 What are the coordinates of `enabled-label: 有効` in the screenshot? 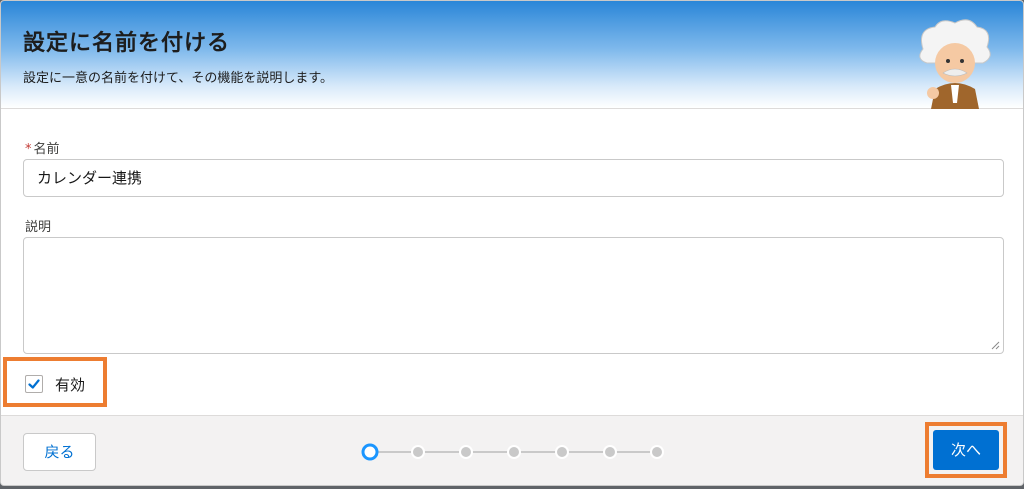 It's located at (70, 385).